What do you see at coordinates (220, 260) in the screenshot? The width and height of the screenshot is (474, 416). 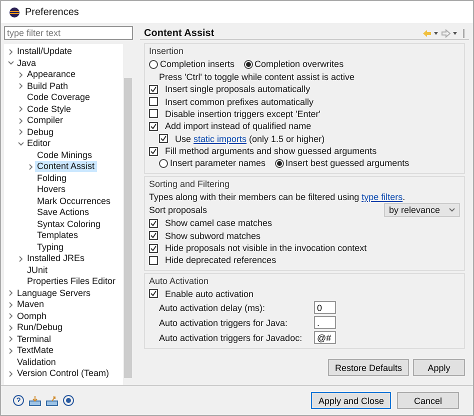 I see `checkbox-label: Hide deprecated references` at bounding box center [220, 260].